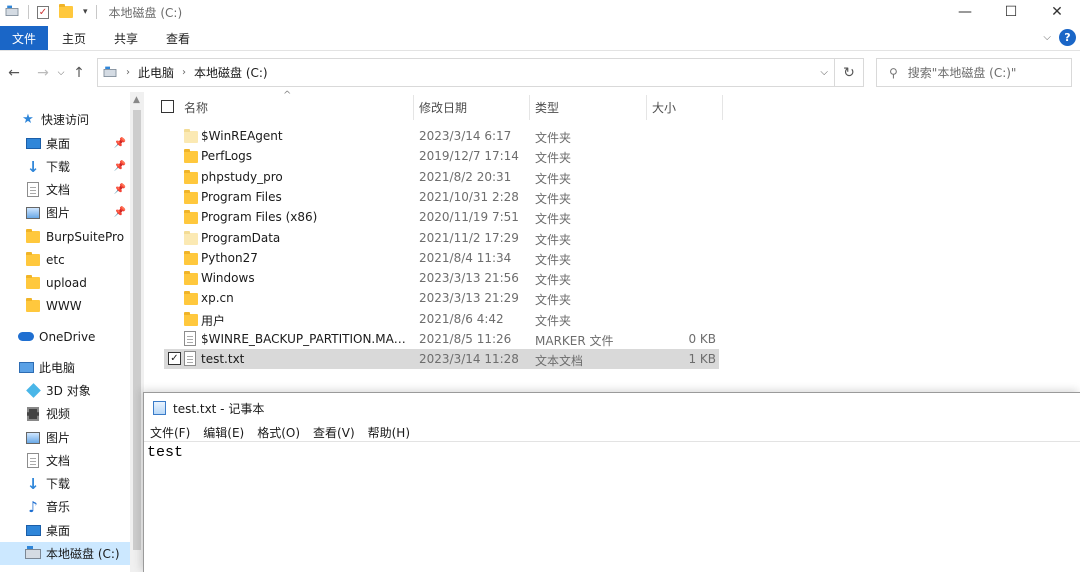 The height and width of the screenshot is (572, 1080). What do you see at coordinates (65, 530) in the screenshot?
I see `nav-item-desktop-pc: 桌面` at bounding box center [65, 530].